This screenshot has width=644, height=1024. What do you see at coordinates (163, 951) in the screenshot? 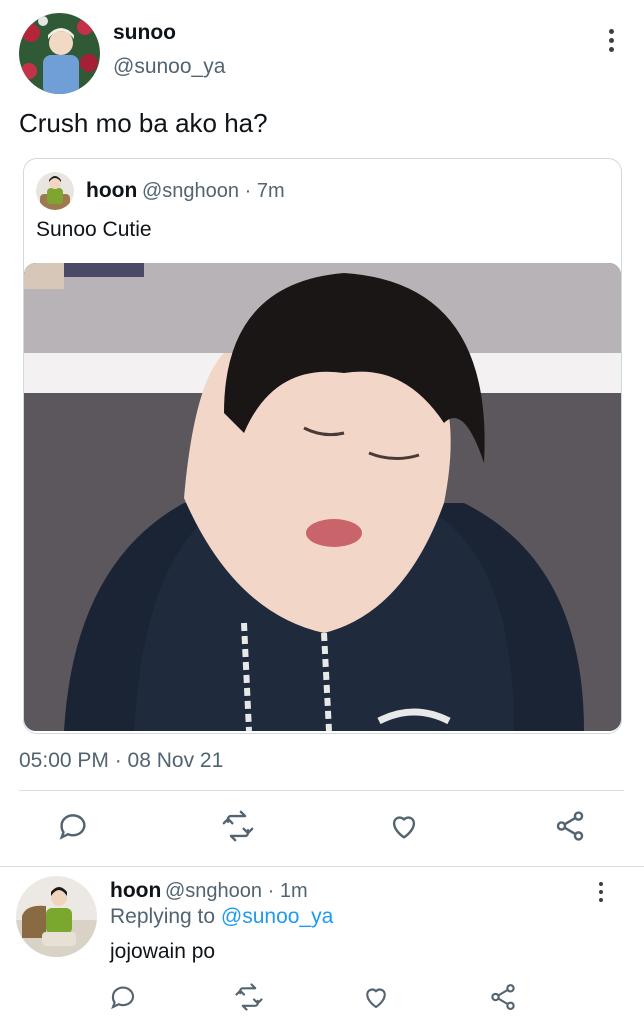
I see `reply-text: jojowain po` at bounding box center [163, 951].